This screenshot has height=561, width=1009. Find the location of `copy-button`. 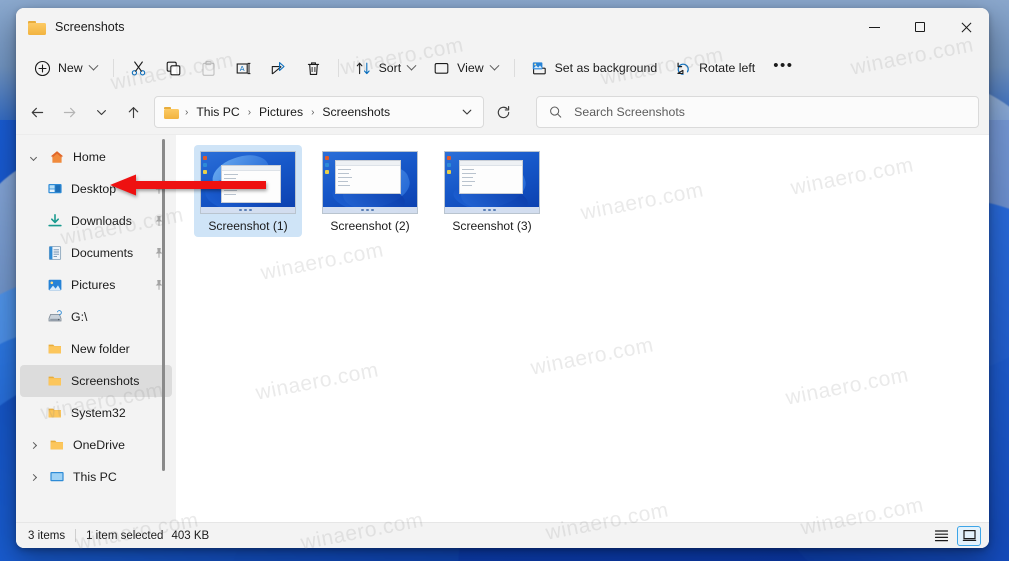

copy-button is located at coordinates (173, 68).